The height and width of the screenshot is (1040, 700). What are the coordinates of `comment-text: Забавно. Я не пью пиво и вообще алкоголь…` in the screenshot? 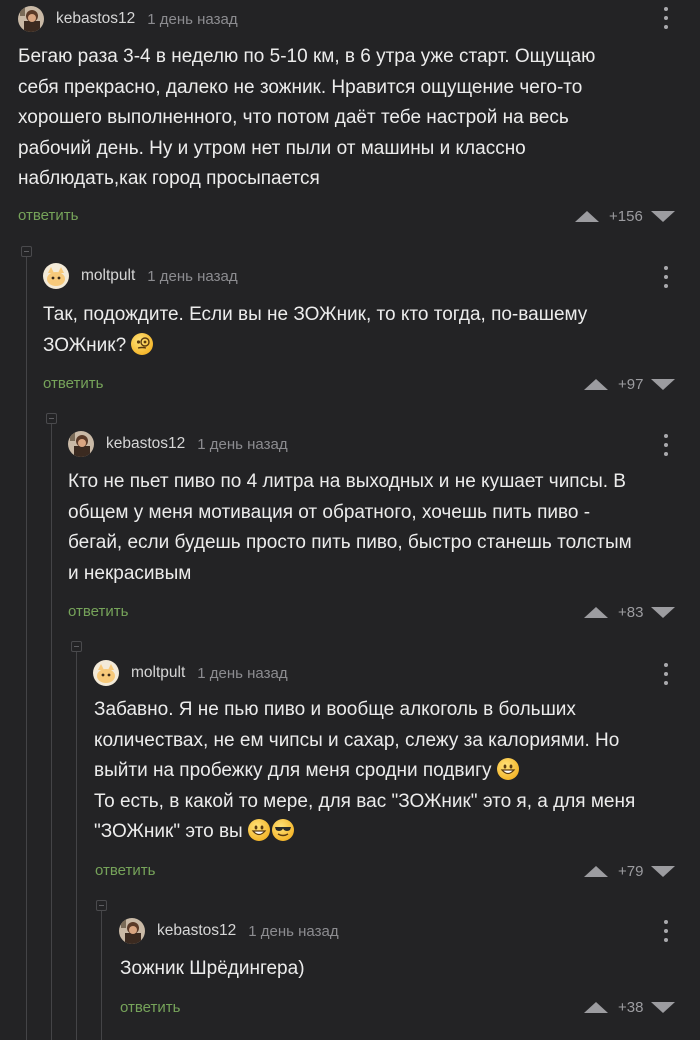 It's located at (365, 770).